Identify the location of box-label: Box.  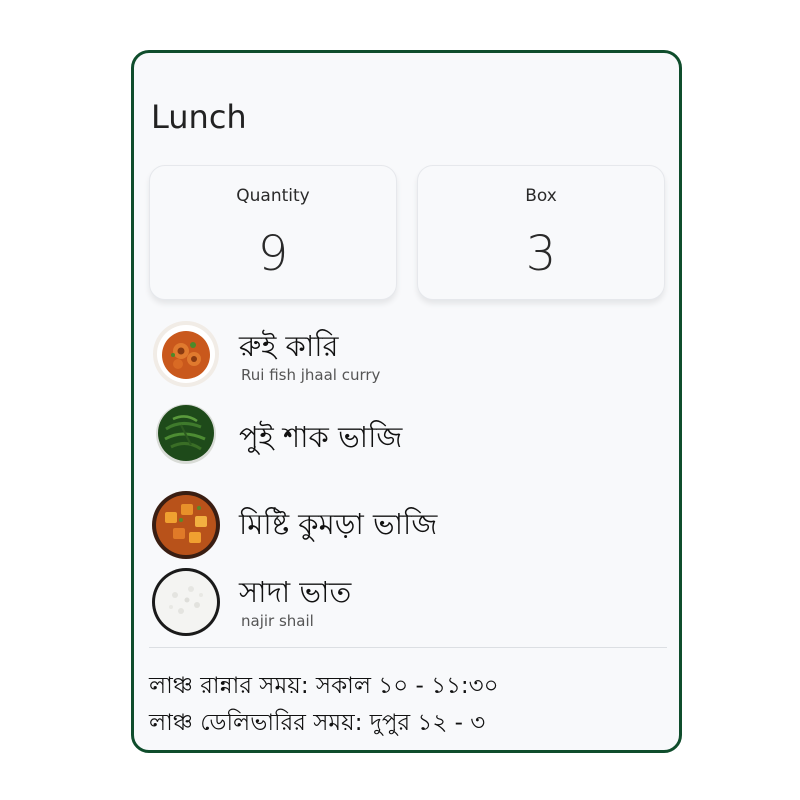
(541, 196).